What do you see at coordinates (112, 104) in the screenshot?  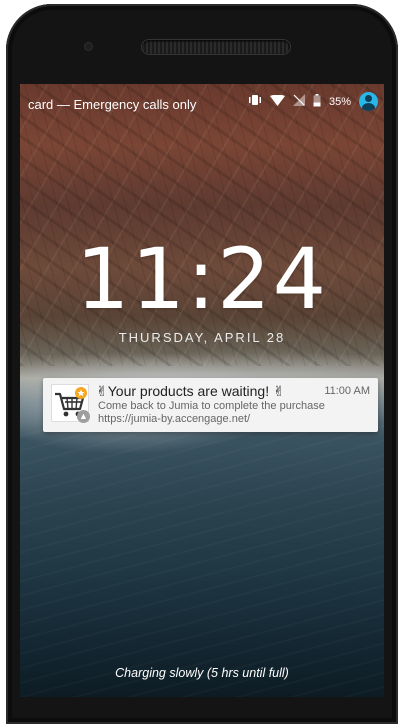 I see `carrier-text: card — Emergency calls only` at bounding box center [112, 104].